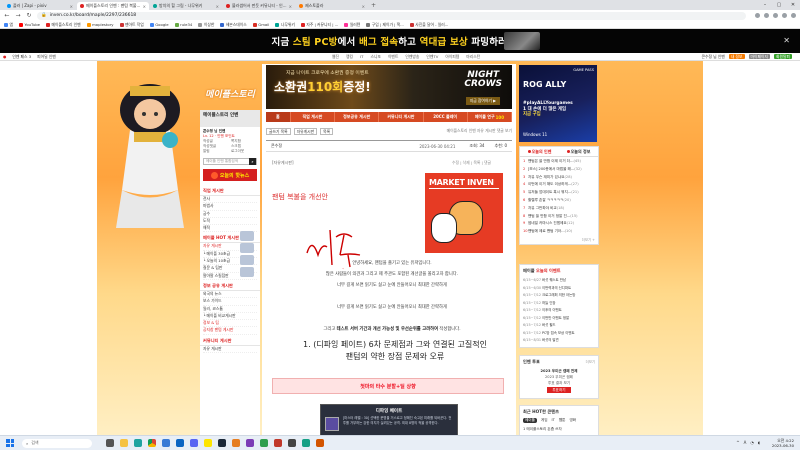 The height and width of the screenshot is (450, 800). What do you see at coordinates (765, 5) in the screenshot?
I see `minimize-icon: –` at bounding box center [765, 5].